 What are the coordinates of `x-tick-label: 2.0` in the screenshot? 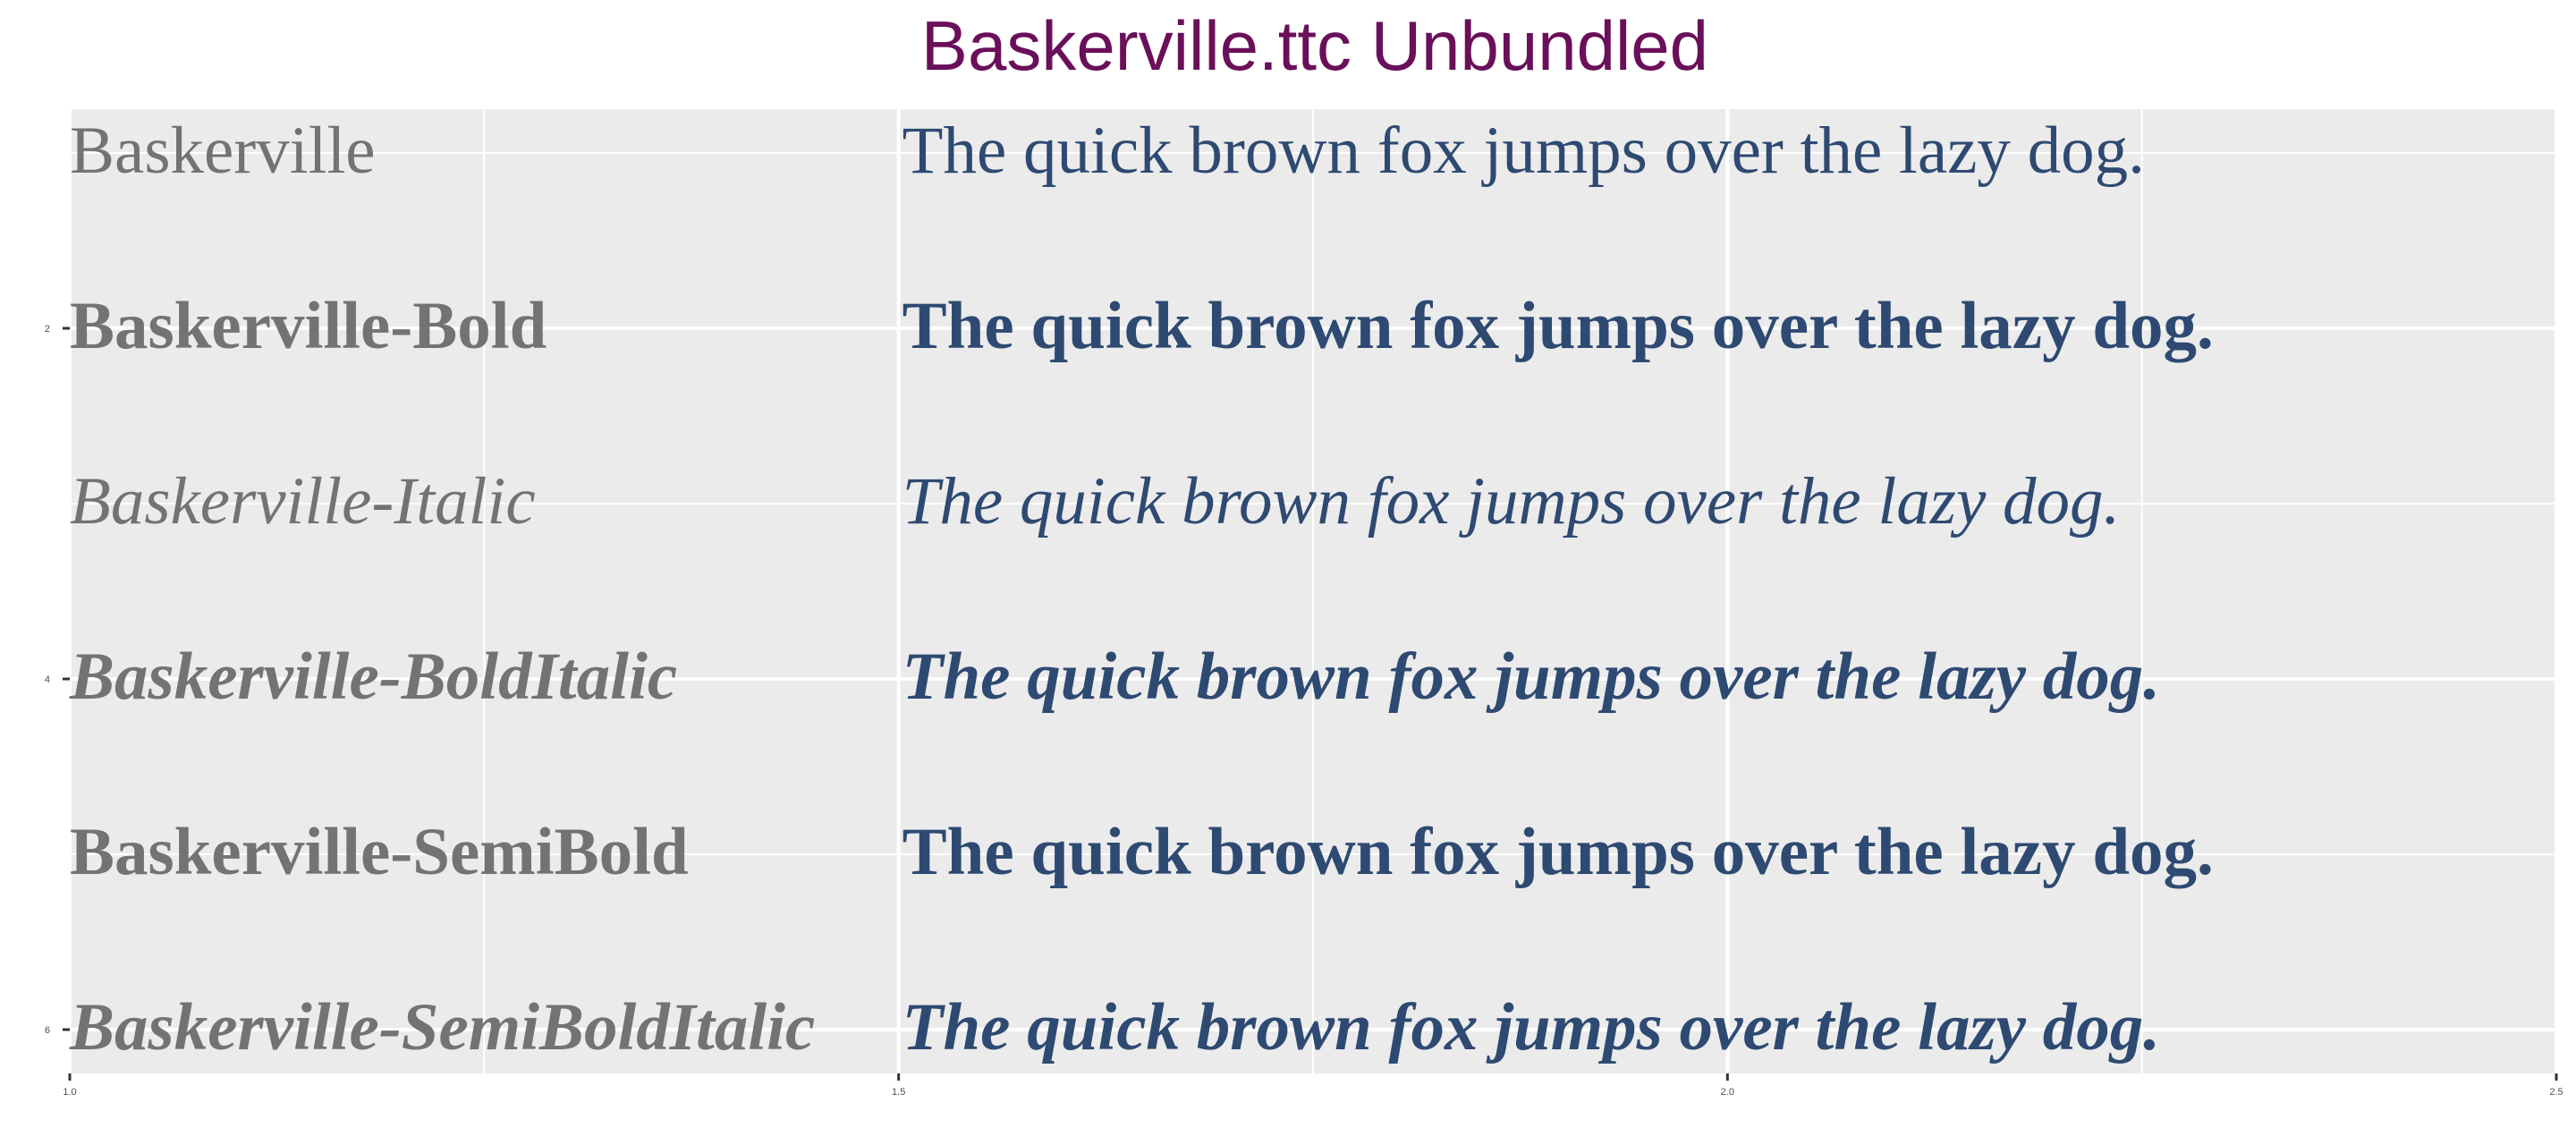 It's located at (1727, 1092).